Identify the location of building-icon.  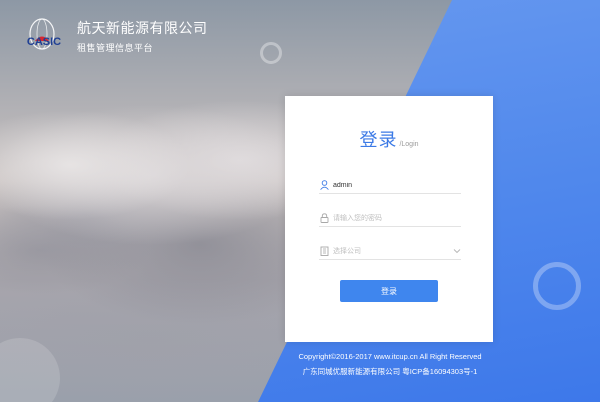
(324, 251).